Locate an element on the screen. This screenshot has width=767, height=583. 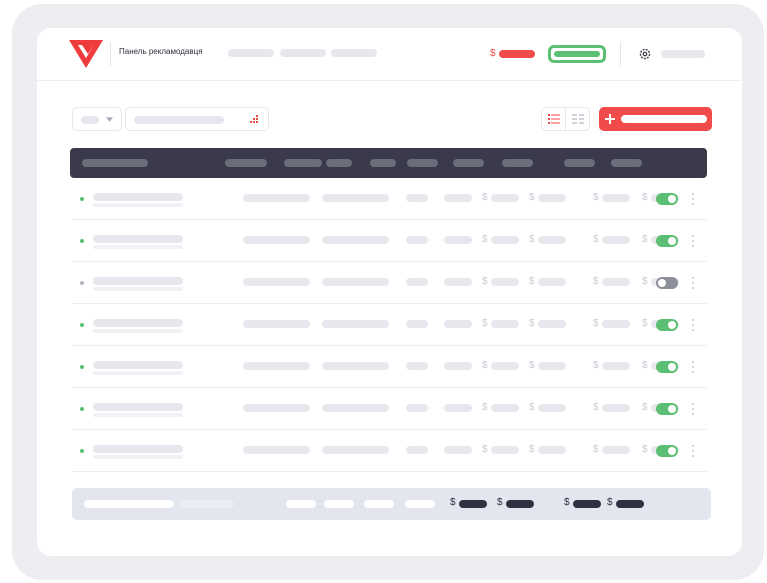
top-bar: Панель рекламодавця $ is located at coordinates (389, 54).